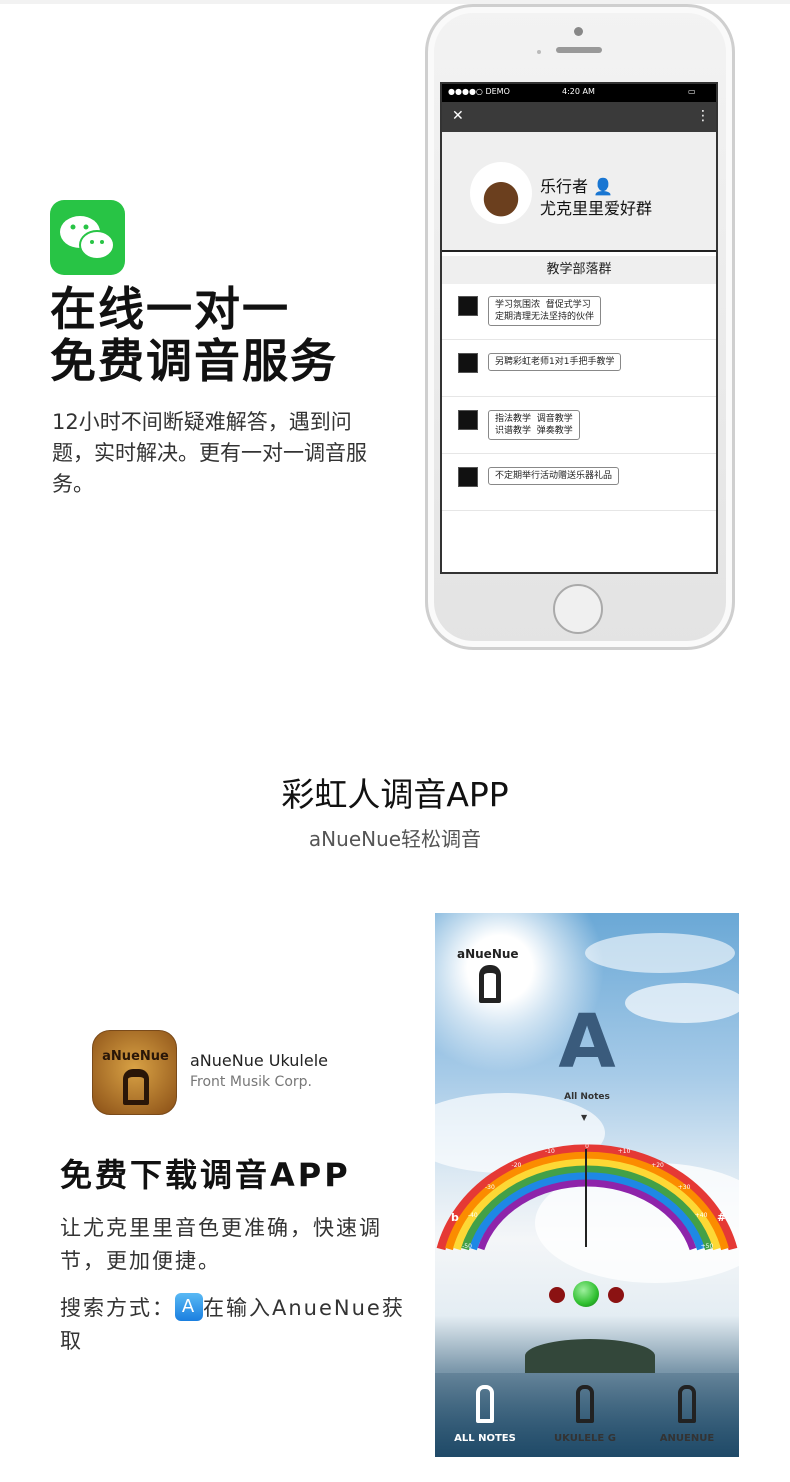 This screenshot has width=790, height=1482. What do you see at coordinates (722, 1217) in the screenshot?
I see `sharp-label: #` at bounding box center [722, 1217].